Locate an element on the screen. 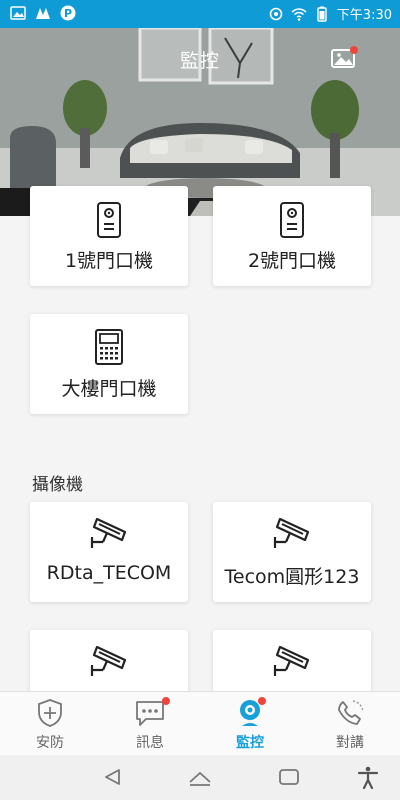 The width and height of the screenshot is (400, 800). tab-label: 對講 is located at coordinates (350, 743).